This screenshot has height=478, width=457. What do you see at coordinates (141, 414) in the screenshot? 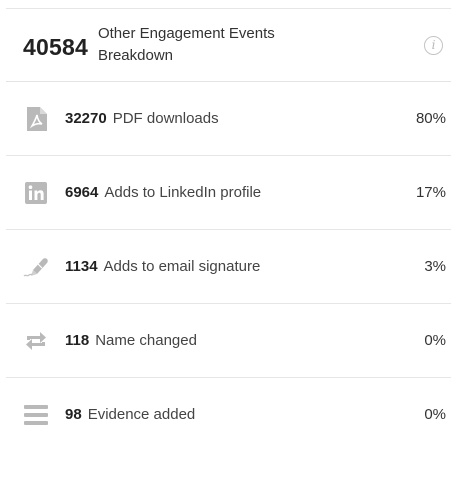
I see `row-label: Evidence added` at bounding box center [141, 414].